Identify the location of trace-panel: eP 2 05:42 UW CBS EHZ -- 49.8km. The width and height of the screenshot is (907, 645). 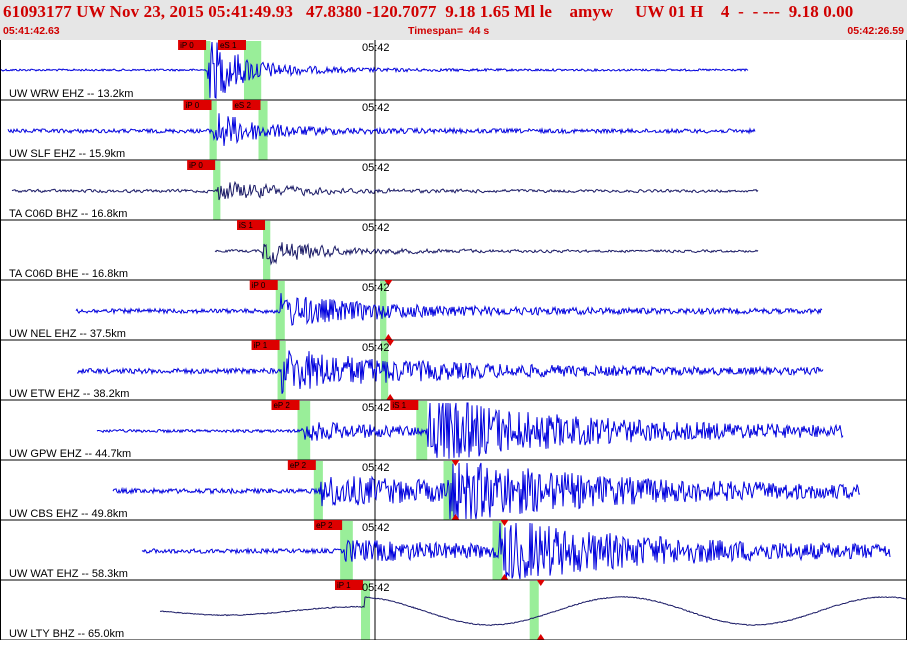
(453, 490).